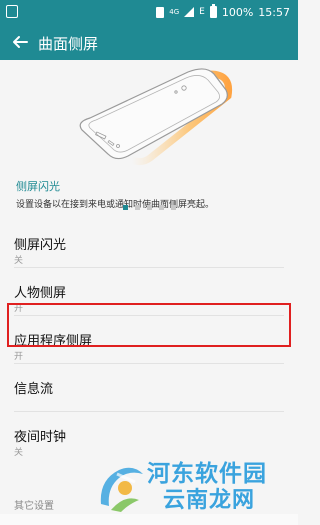  Describe the element at coordinates (20, 42) in the screenshot. I see `back-arrow-icon` at that location.